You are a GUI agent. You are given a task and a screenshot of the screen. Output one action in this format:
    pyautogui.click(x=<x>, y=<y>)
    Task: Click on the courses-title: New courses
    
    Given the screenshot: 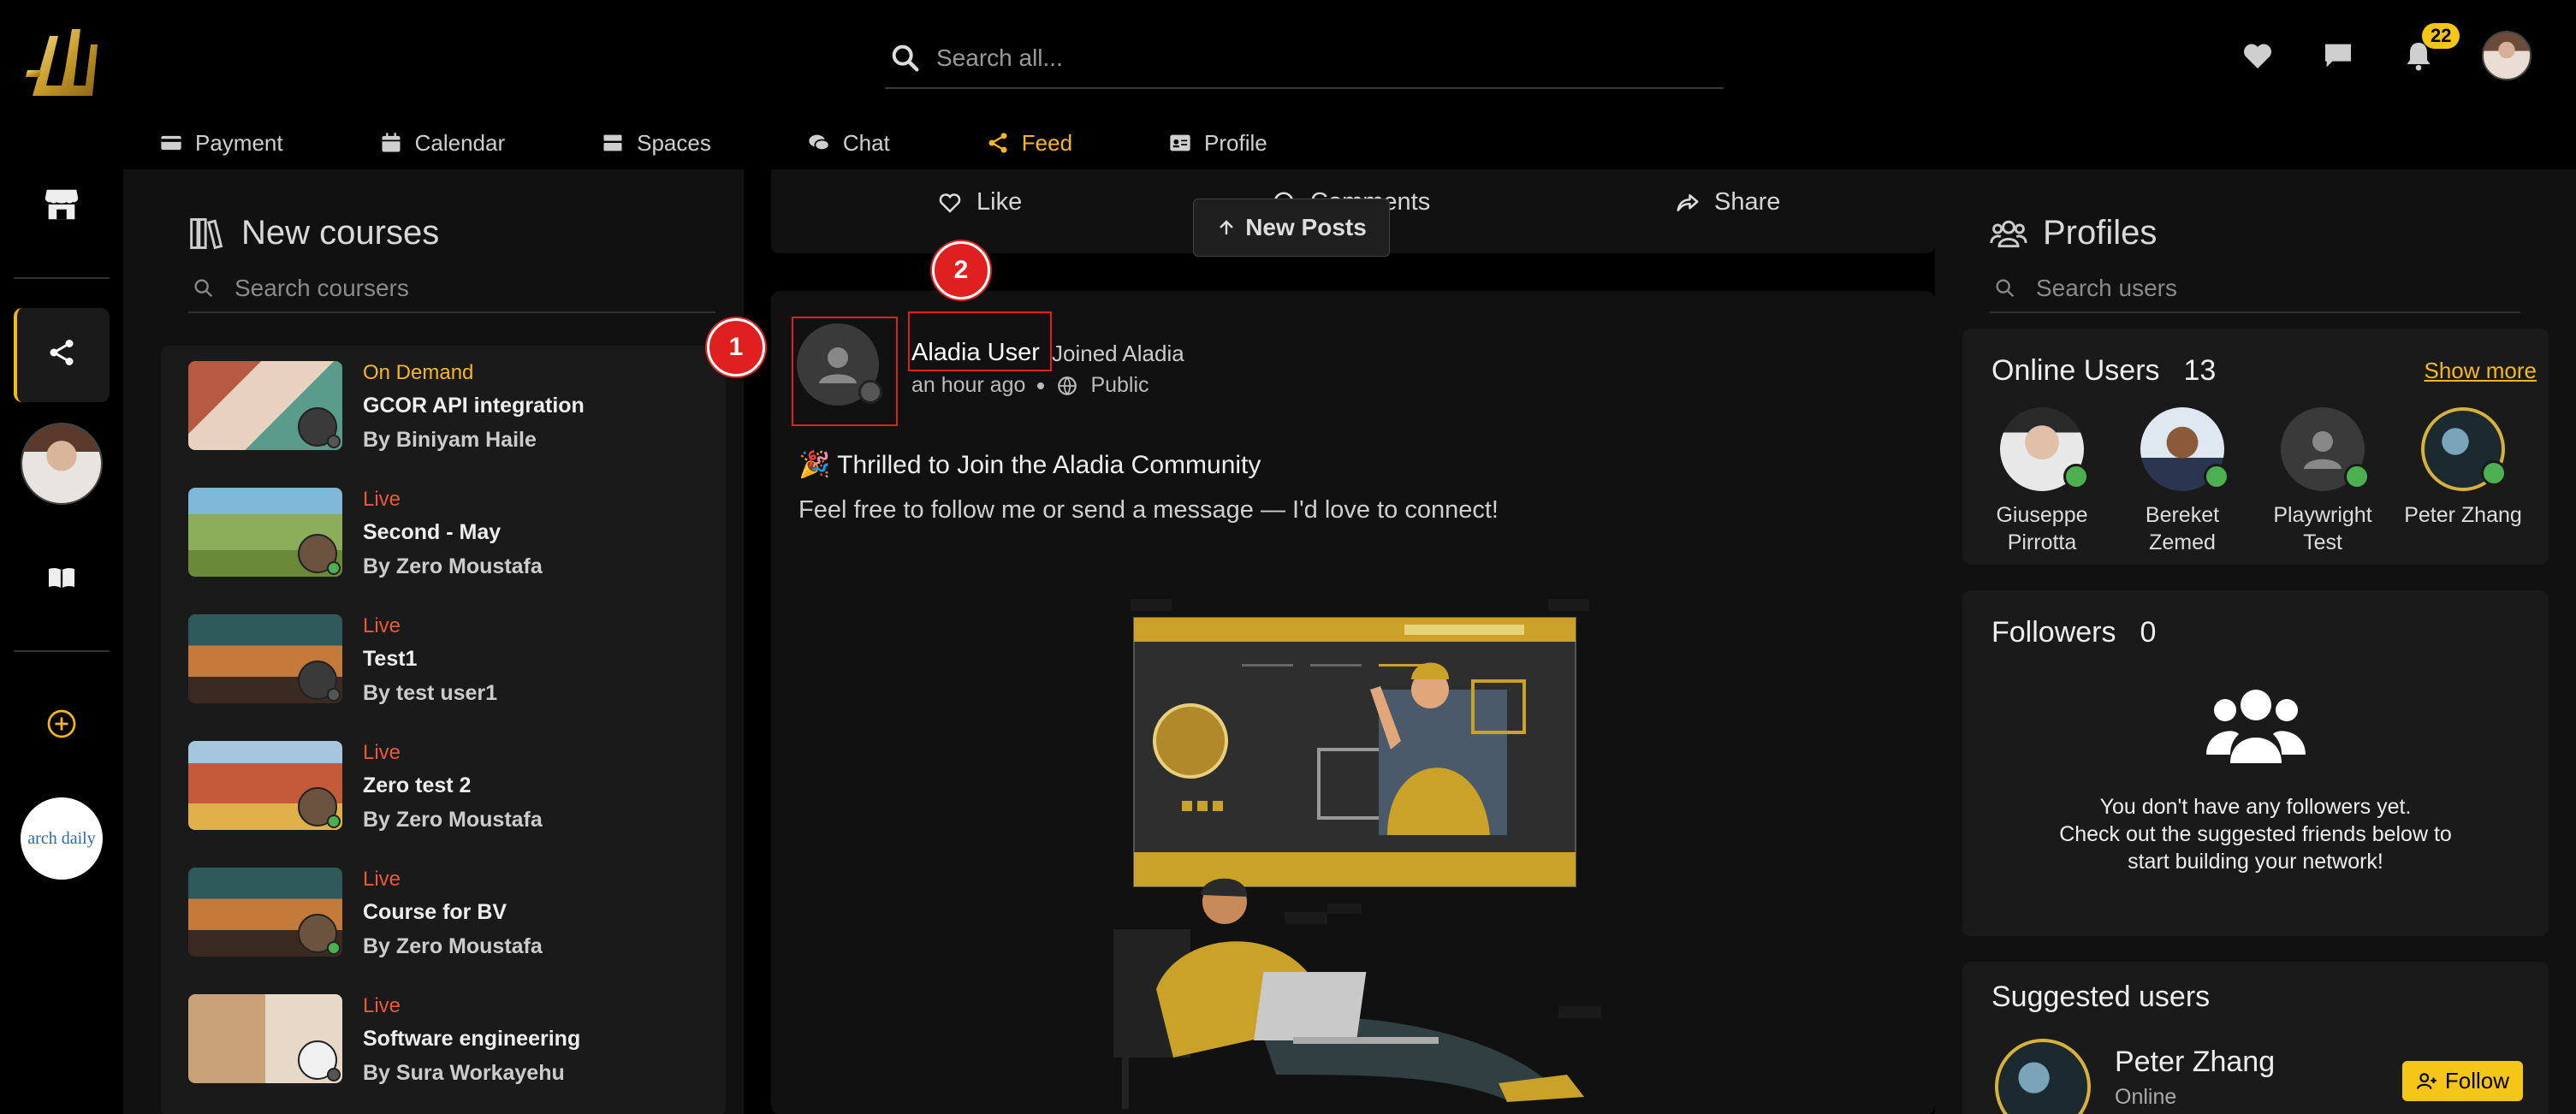 What is the action you would take?
    pyautogui.click(x=313, y=233)
    